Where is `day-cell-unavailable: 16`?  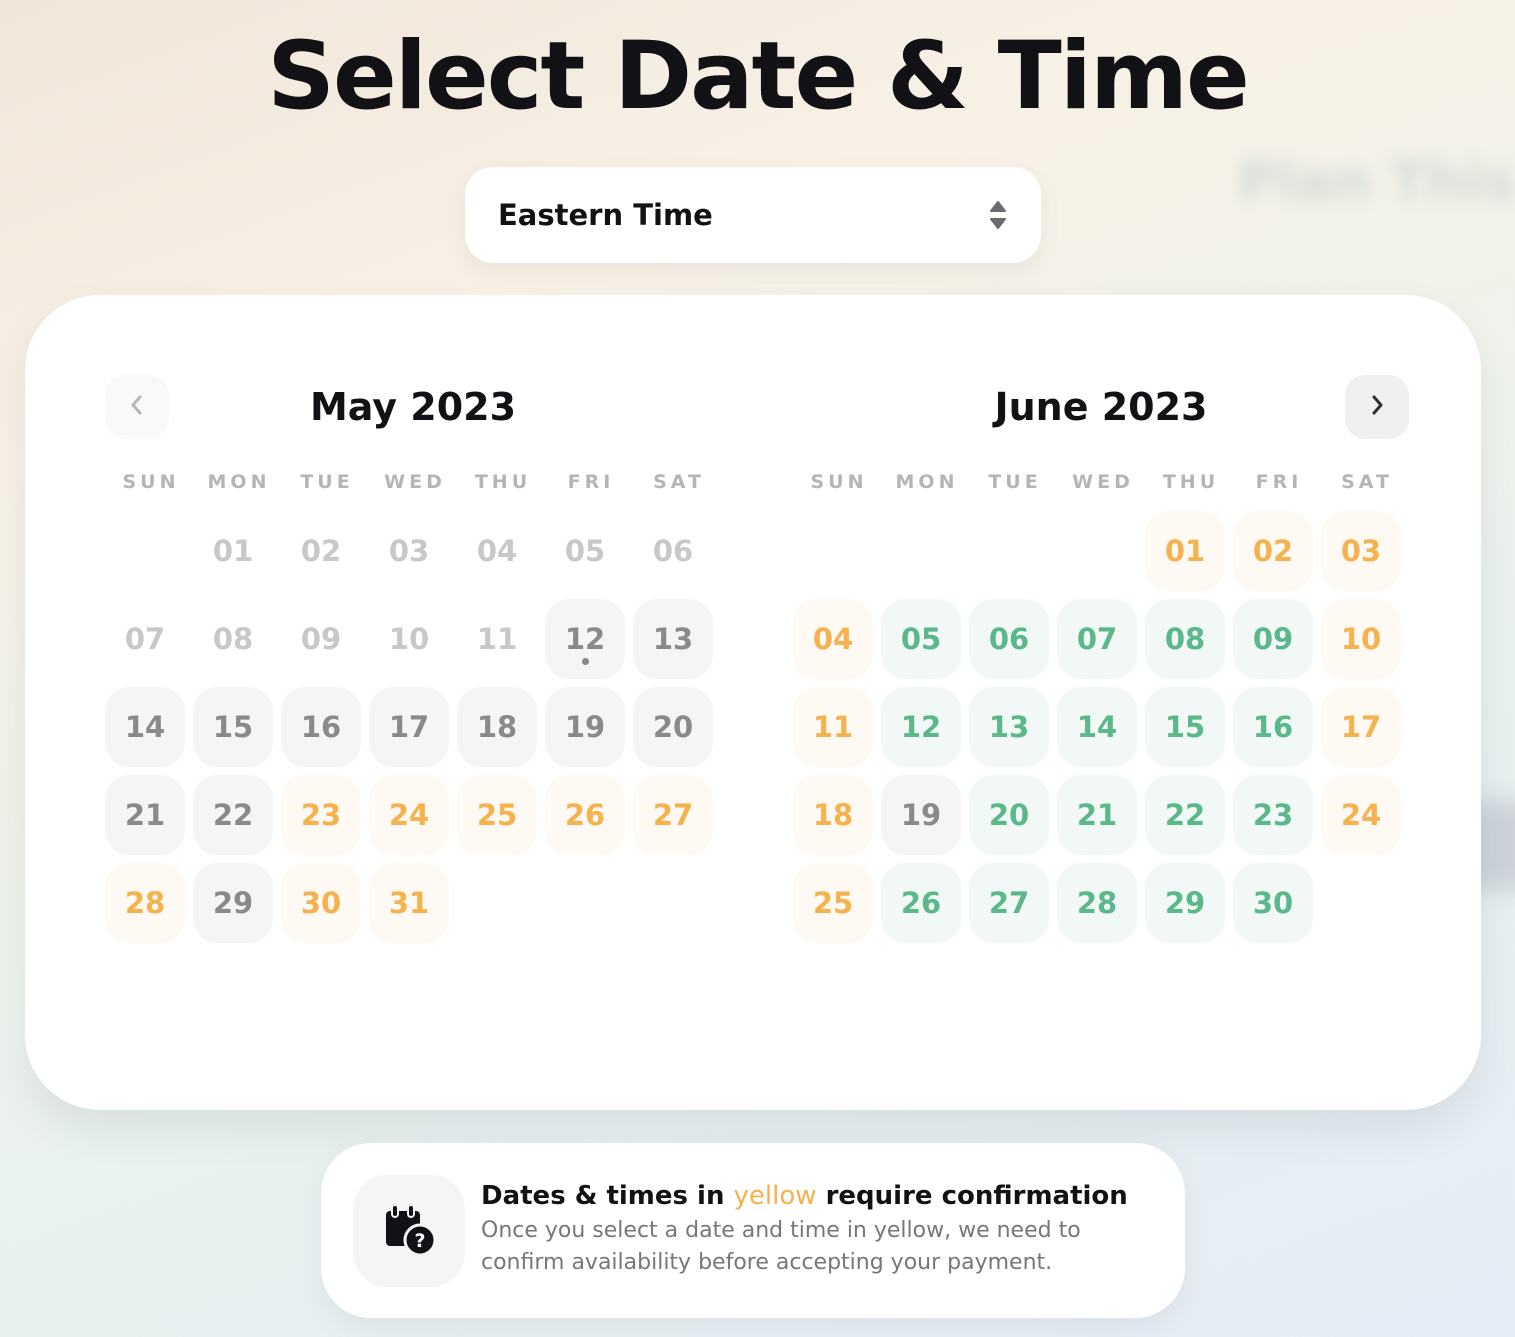 day-cell-unavailable: 16 is located at coordinates (321, 727).